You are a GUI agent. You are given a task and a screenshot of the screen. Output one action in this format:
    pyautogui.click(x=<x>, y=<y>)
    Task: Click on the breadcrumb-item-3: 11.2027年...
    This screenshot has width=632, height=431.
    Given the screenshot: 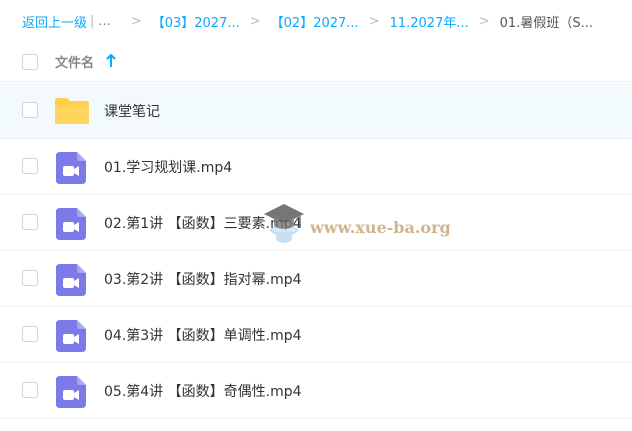 What is the action you would take?
    pyautogui.click(x=429, y=21)
    